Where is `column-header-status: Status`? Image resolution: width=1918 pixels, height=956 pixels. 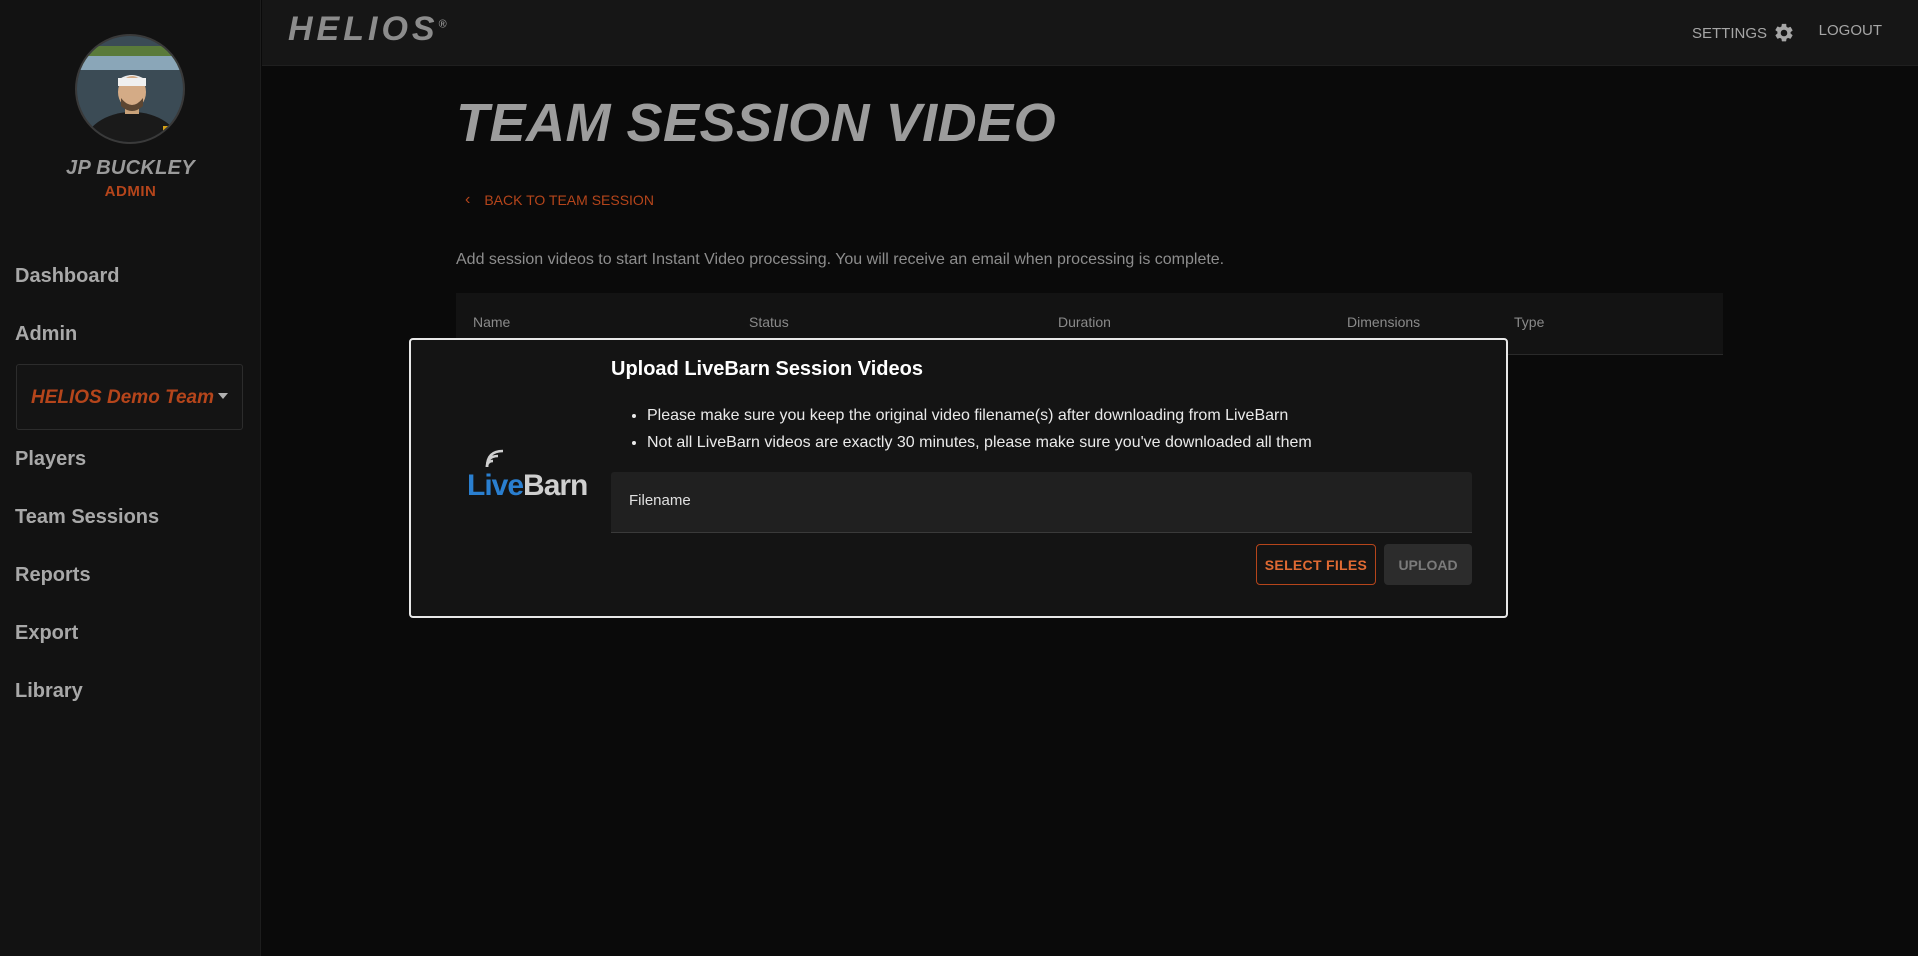 column-header-status: Status is located at coordinates (769, 322).